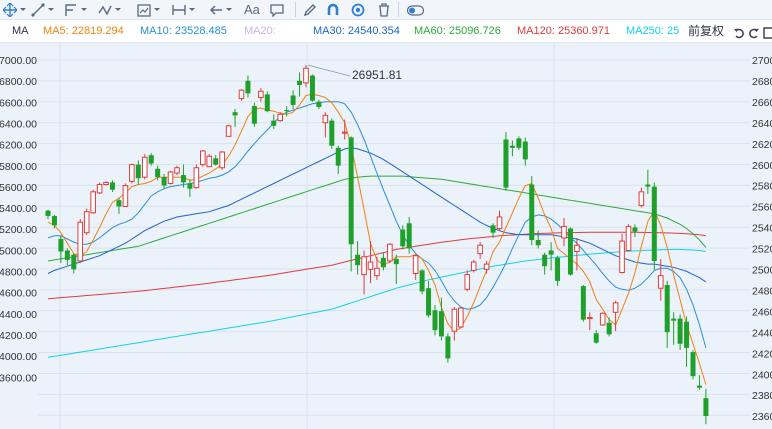 This screenshot has height=429, width=772. What do you see at coordinates (260, 31) in the screenshot?
I see `ma20-value: MA20:` at bounding box center [260, 31].